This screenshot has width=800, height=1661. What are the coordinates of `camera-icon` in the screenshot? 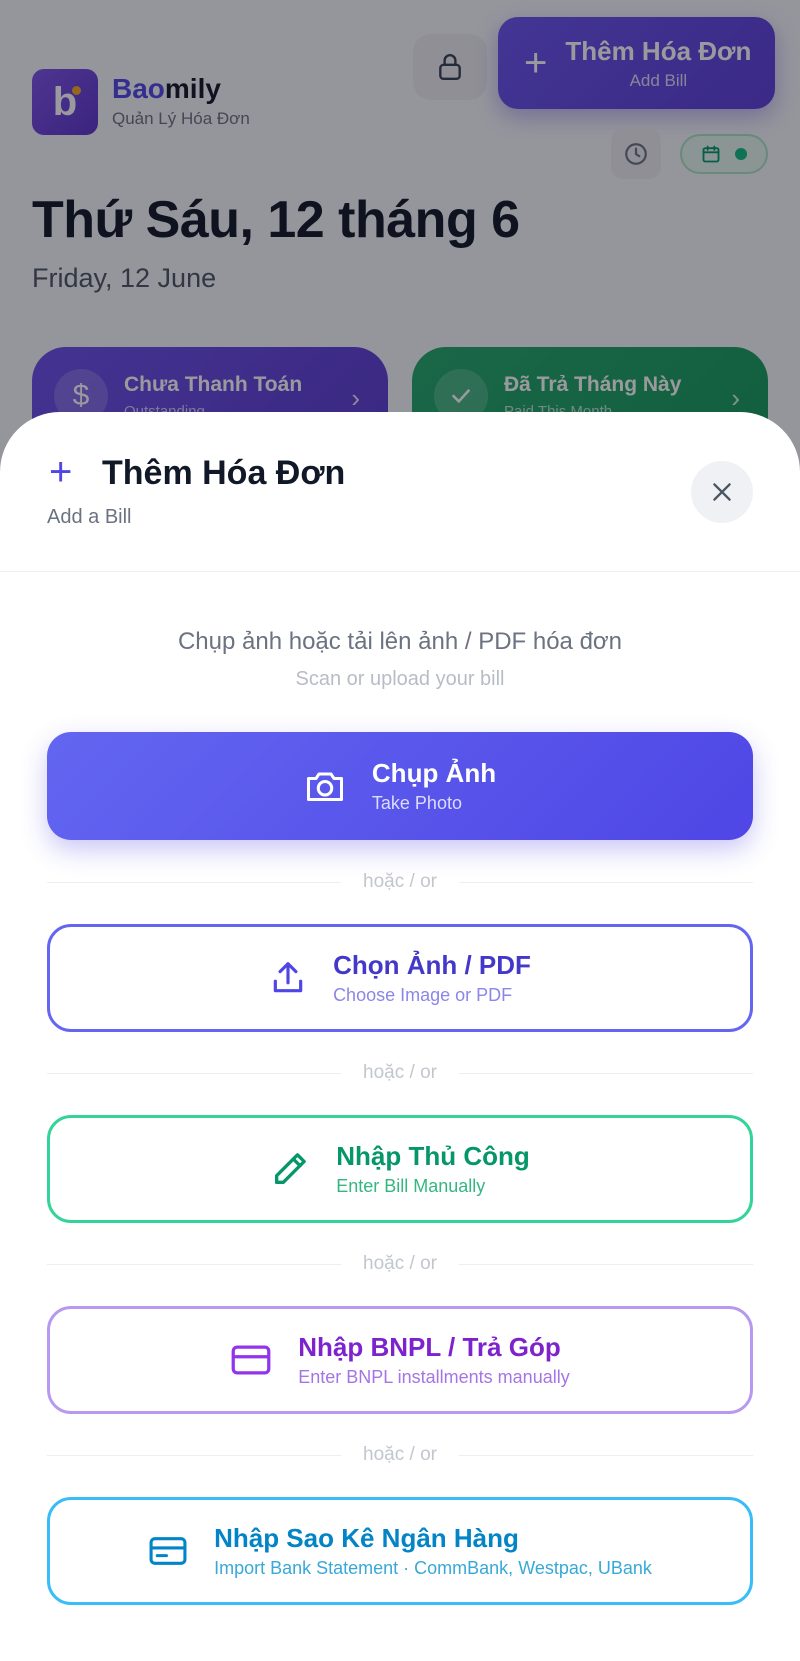 It's located at (324, 786).